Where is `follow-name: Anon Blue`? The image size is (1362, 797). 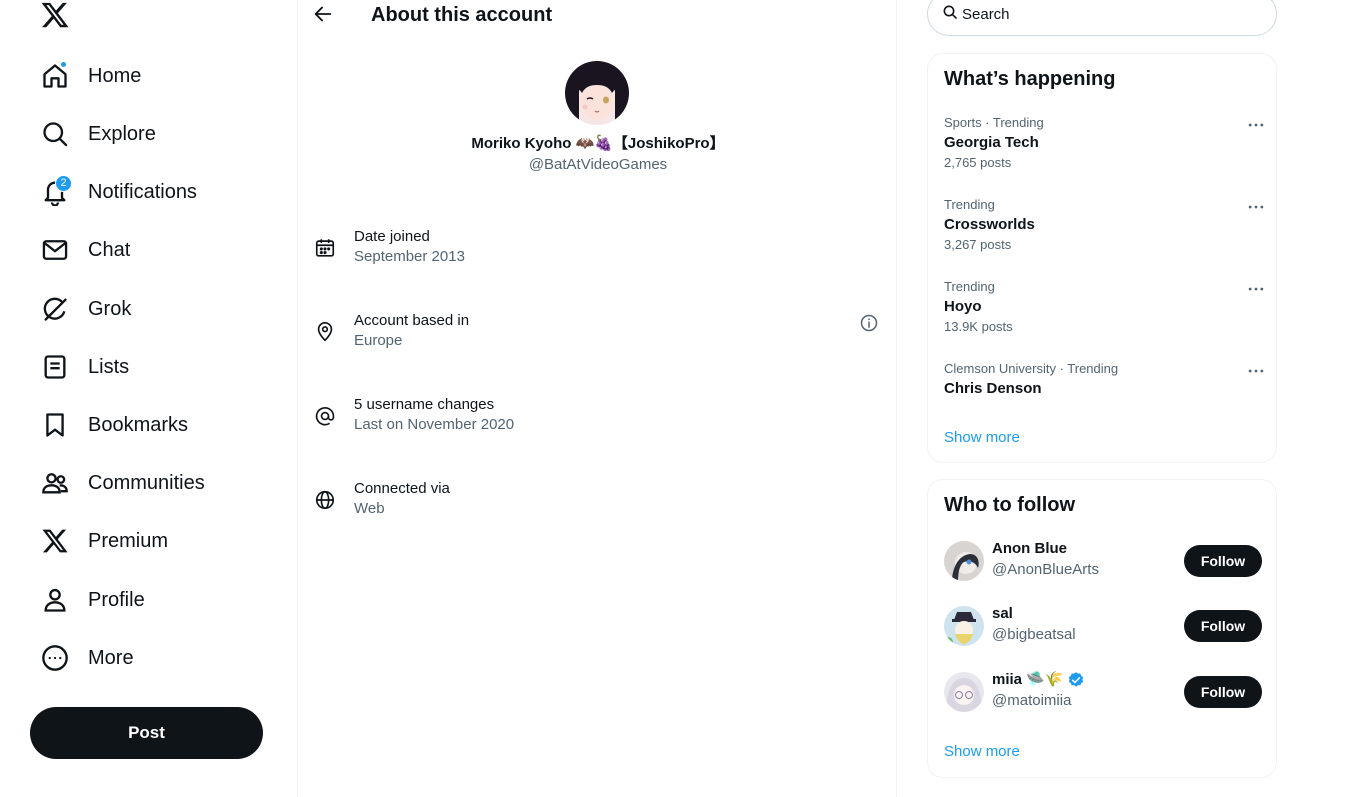
follow-name: Anon Blue is located at coordinates (1029, 549).